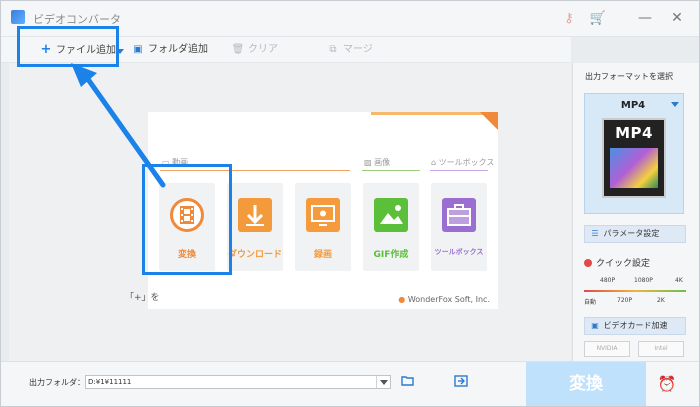 This screenshot has height=407, width=700. I want to click on format-selector: MP4 MP4, so click(634, 153).